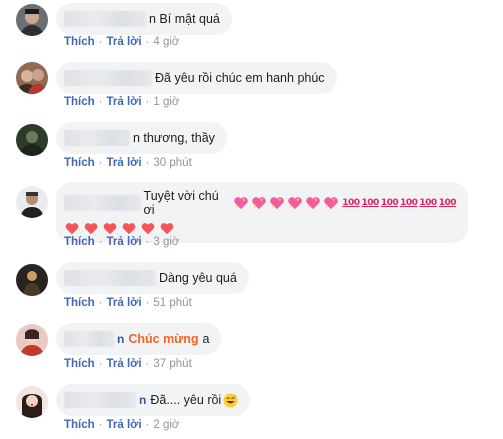 This screenshot has width=503, height=439. I want to click on comment-actions: Thích · Trả lời · 2 giờ, so click(122, 425).